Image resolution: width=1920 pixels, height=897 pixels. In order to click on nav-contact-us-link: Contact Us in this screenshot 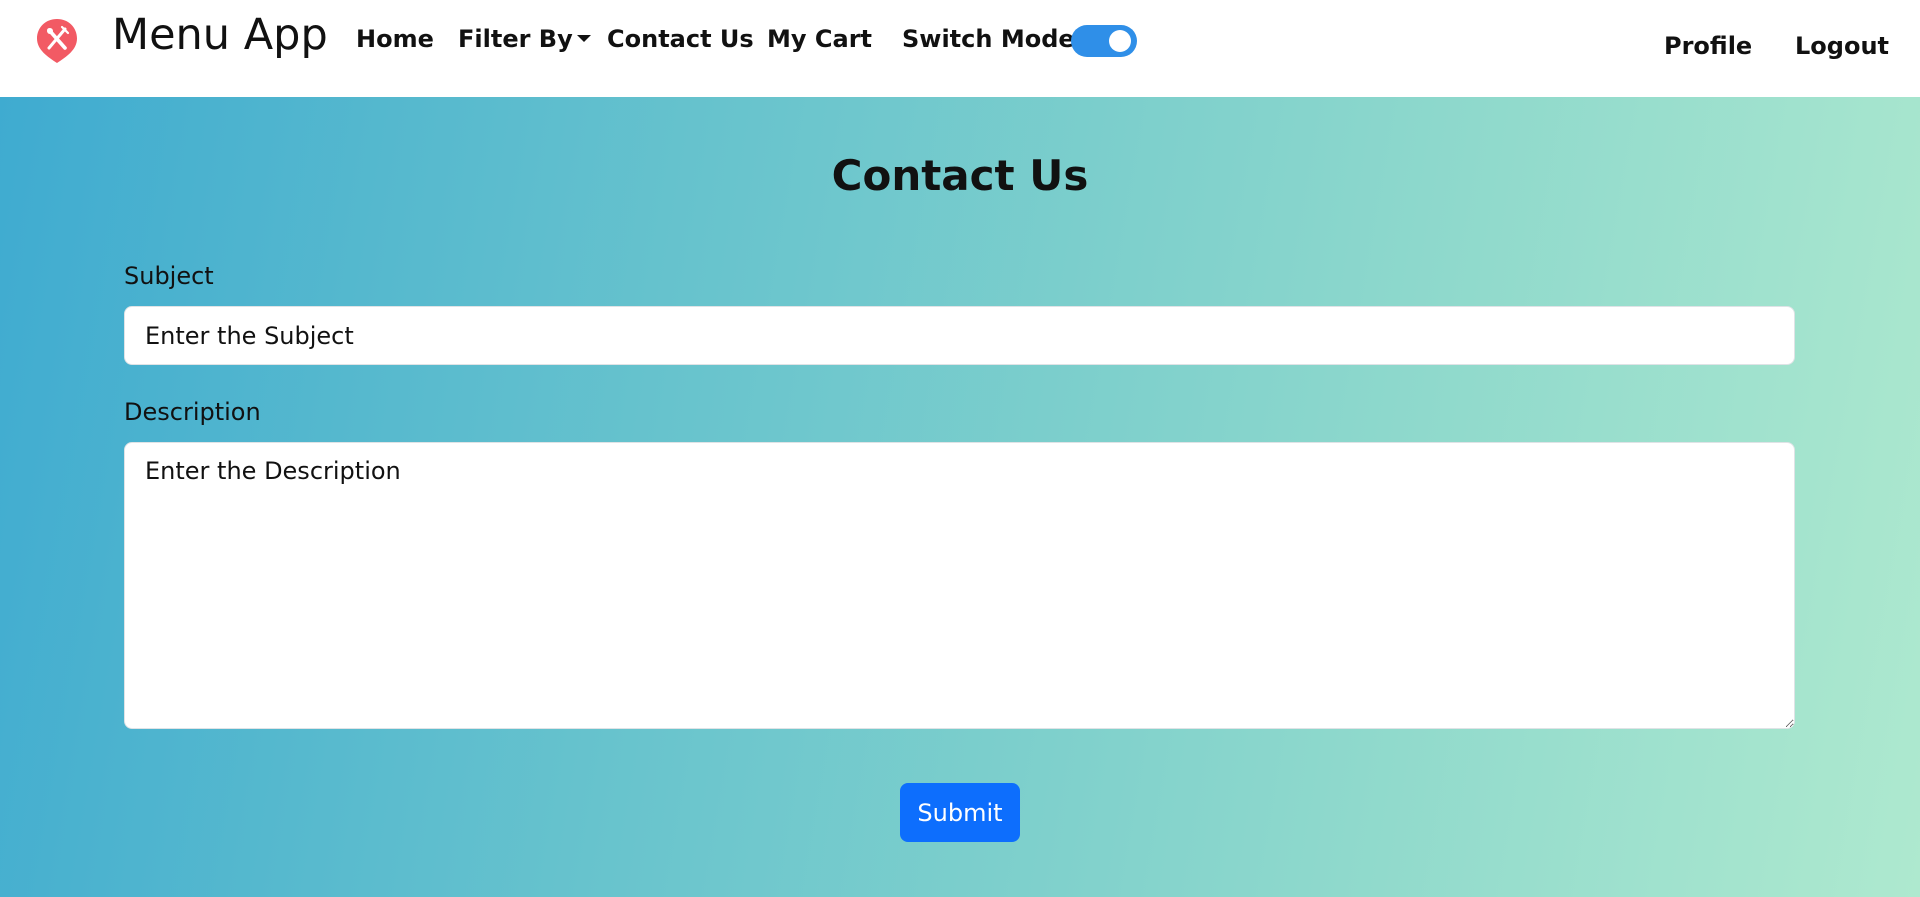, I will do `click(680, 39)`.